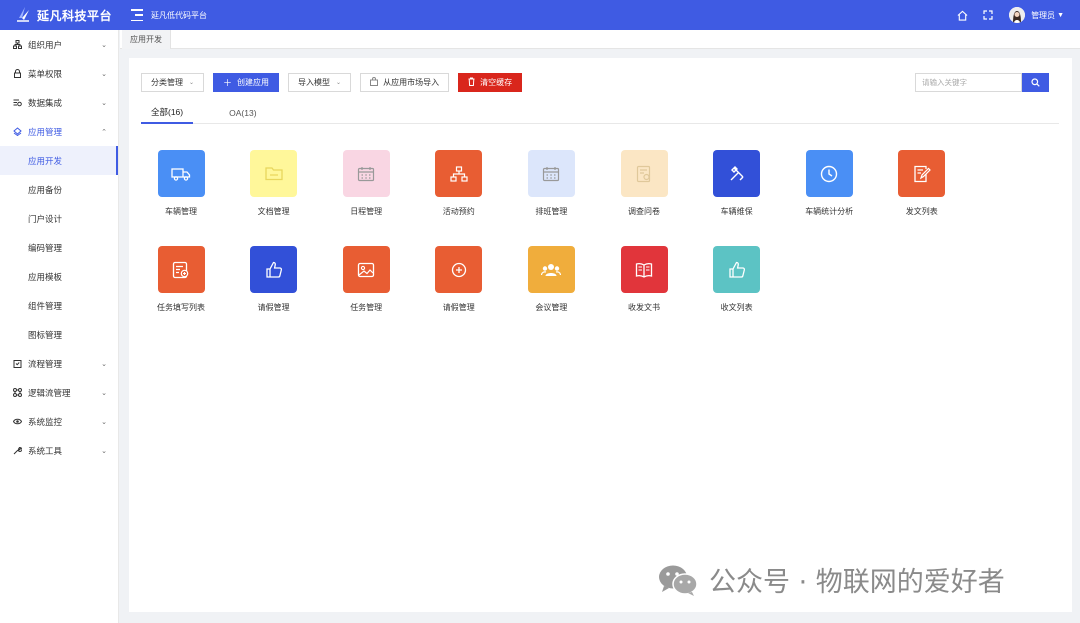  Describe the element at coordinates (551, 269) in the screenshot. I see `people-icon` at that location.